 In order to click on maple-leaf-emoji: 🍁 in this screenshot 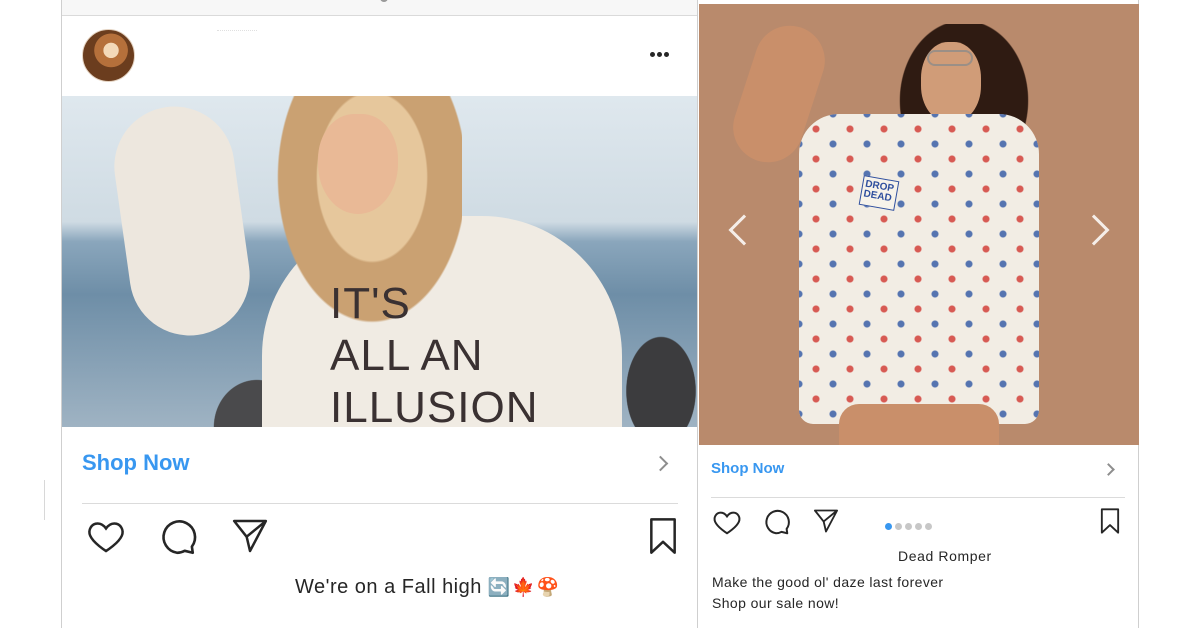, I will do `click(524, 587)`.